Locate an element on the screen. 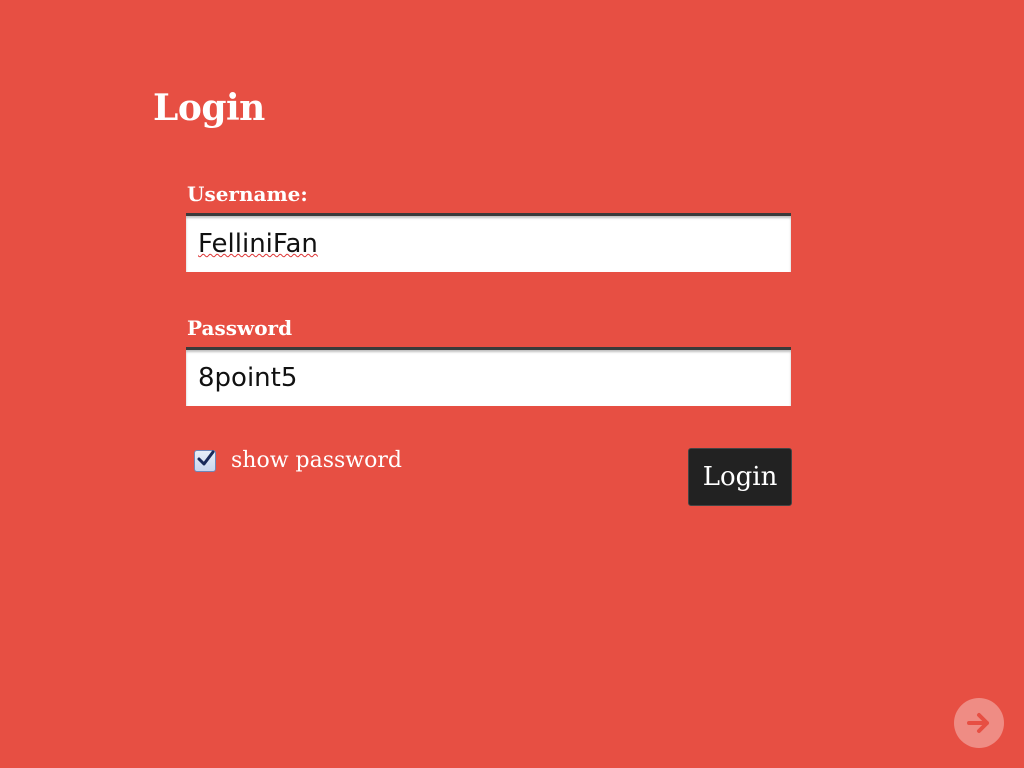 This screenshot has width=1024, height=768. checkmark-icon is located at coordinates (206, 458).